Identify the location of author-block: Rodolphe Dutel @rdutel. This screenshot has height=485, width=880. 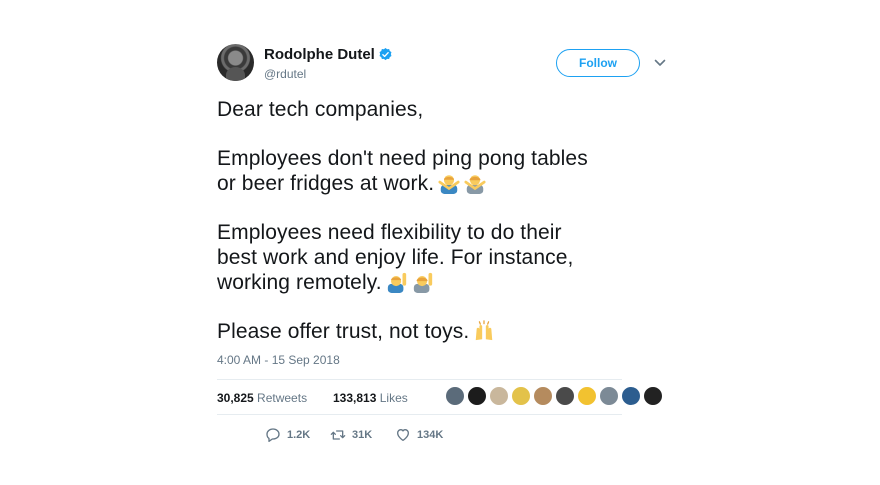
(328, 63).